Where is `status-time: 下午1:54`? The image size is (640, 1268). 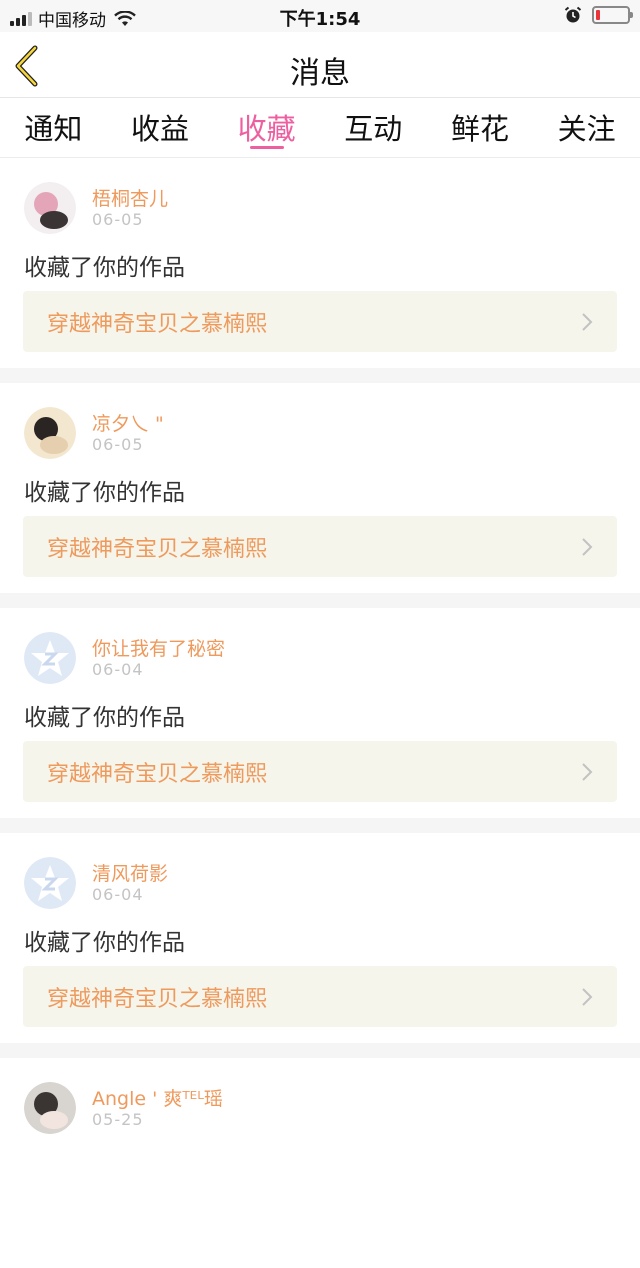
status-time: 下午1:54 is located at coordinates (320, 19).